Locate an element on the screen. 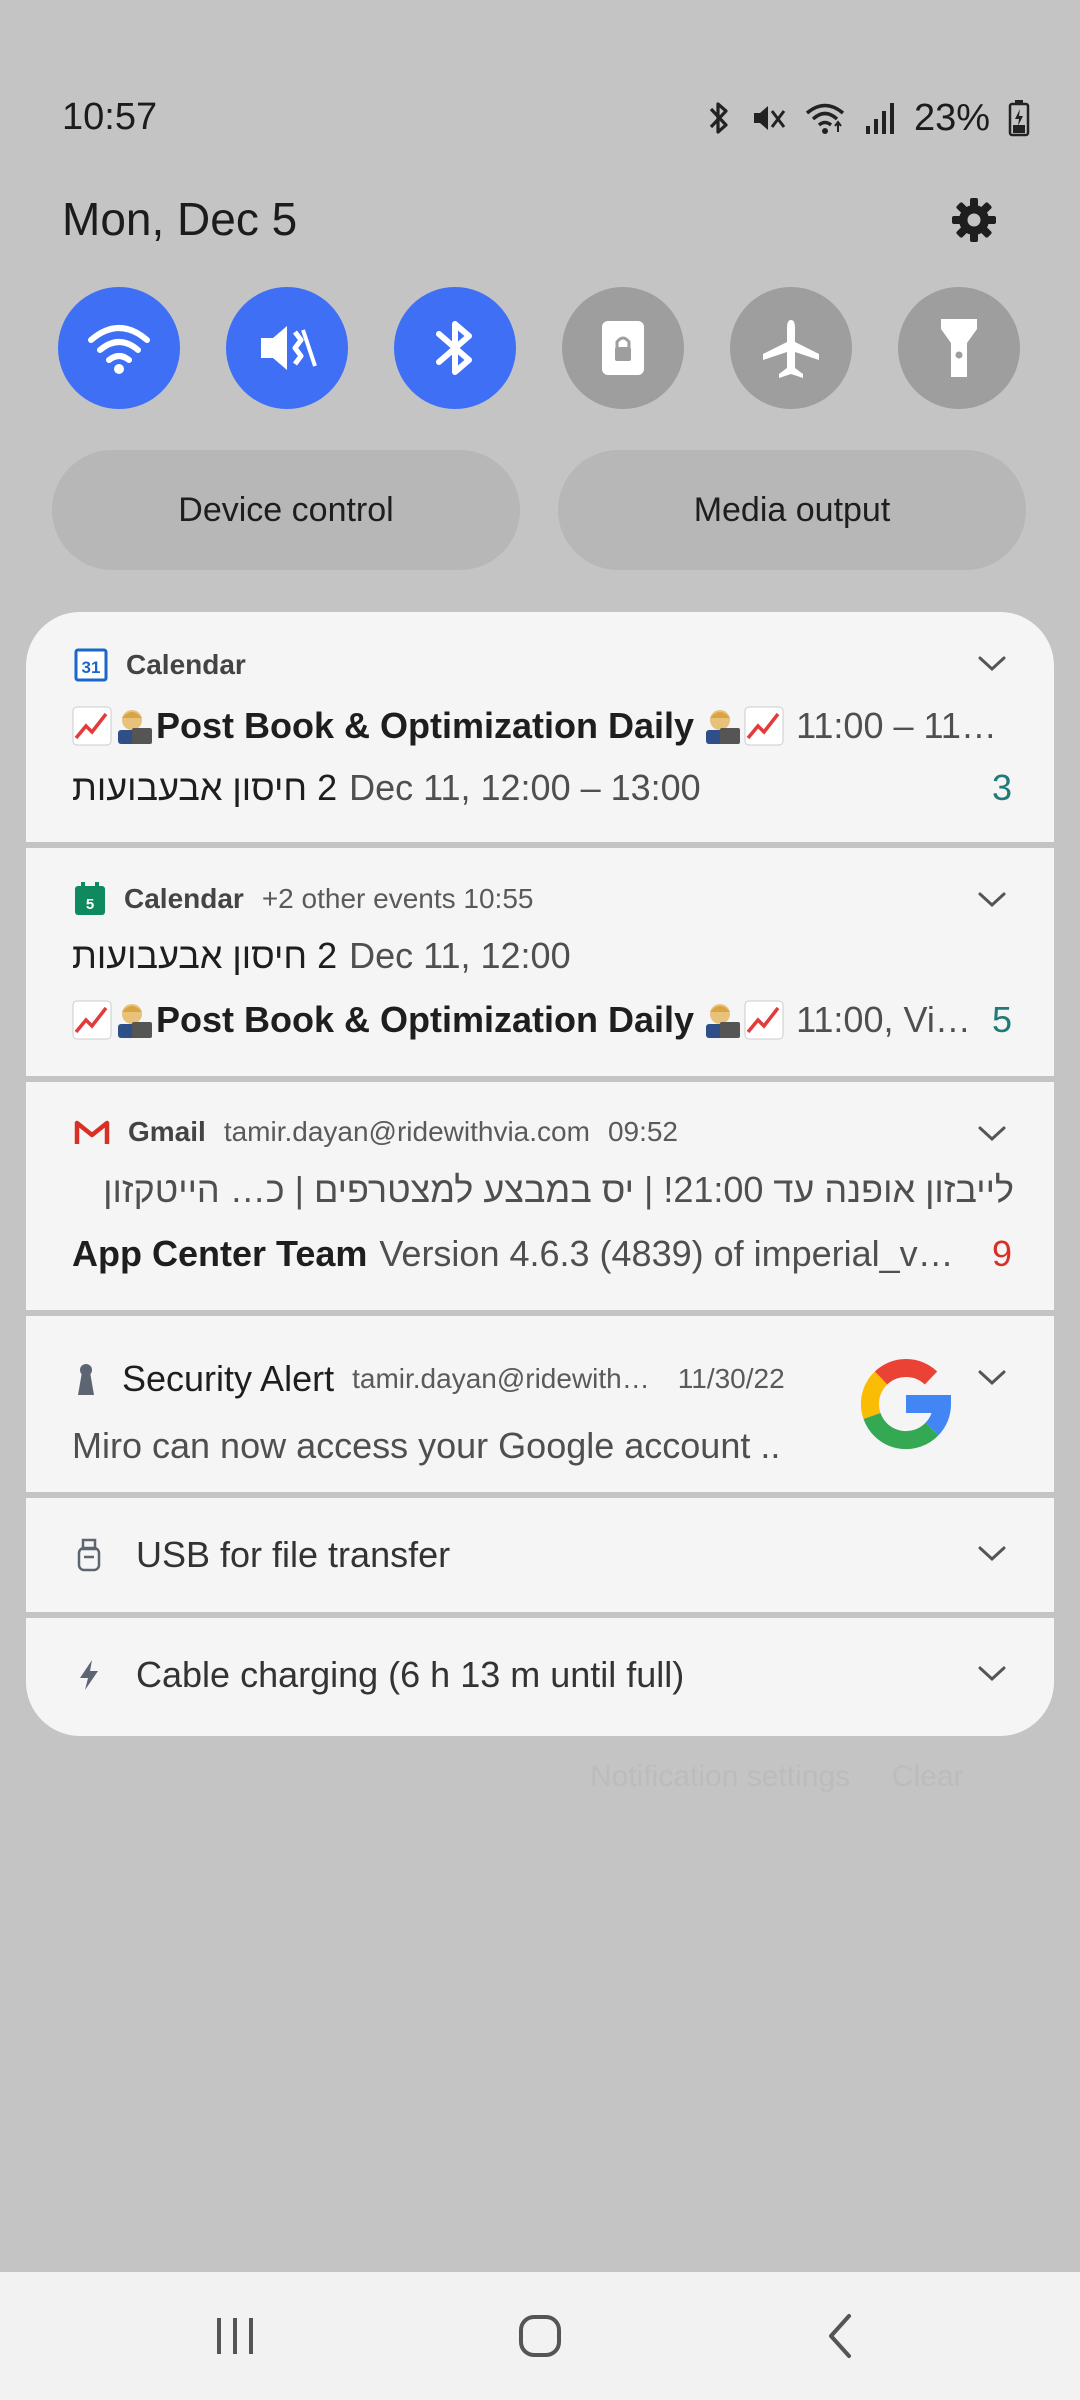 The width and height of the screenshot is (1080, 2400). sound-toggle is located at coordinates (287, 348).